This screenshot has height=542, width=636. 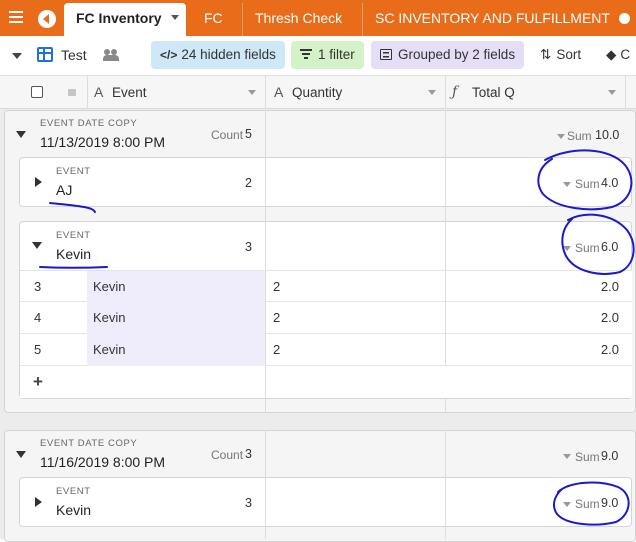 I want to click on column-label: Total Q, so click(x=493, y=92).